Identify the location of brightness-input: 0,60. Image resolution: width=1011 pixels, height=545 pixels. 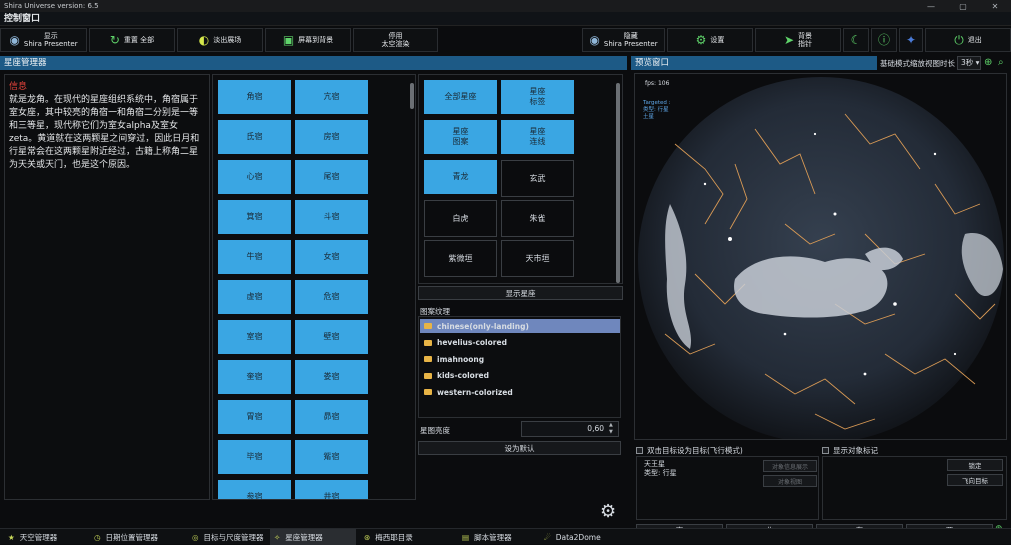
(570, 429).